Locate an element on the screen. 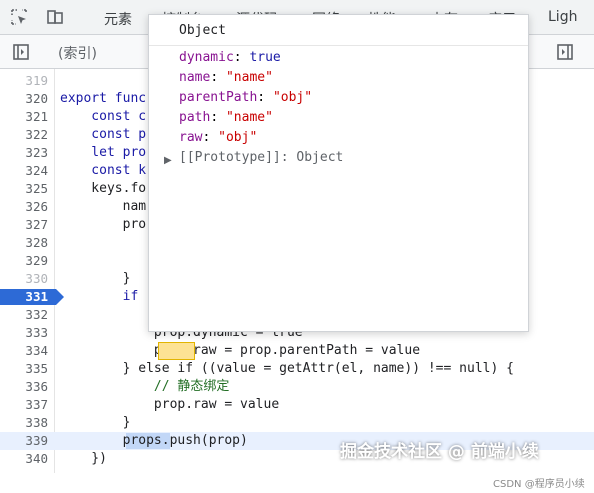  object-property: parentPath: "obj" is located at coordinates (245, 98).